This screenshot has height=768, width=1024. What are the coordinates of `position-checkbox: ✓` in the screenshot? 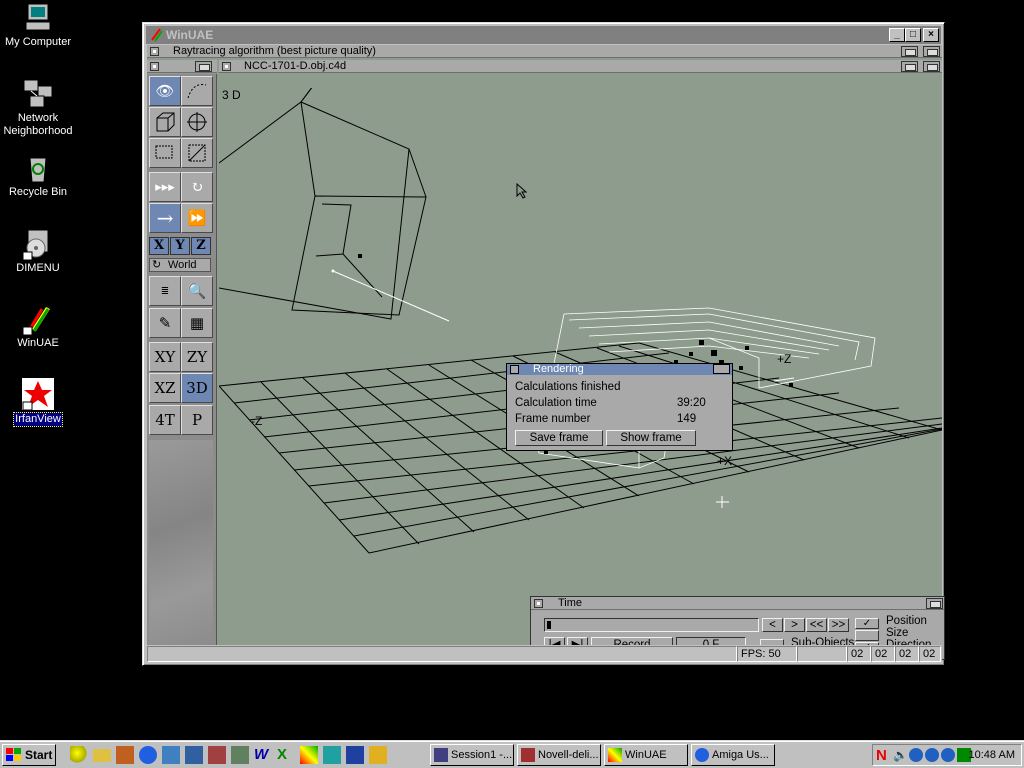 It's located at (867, 623).